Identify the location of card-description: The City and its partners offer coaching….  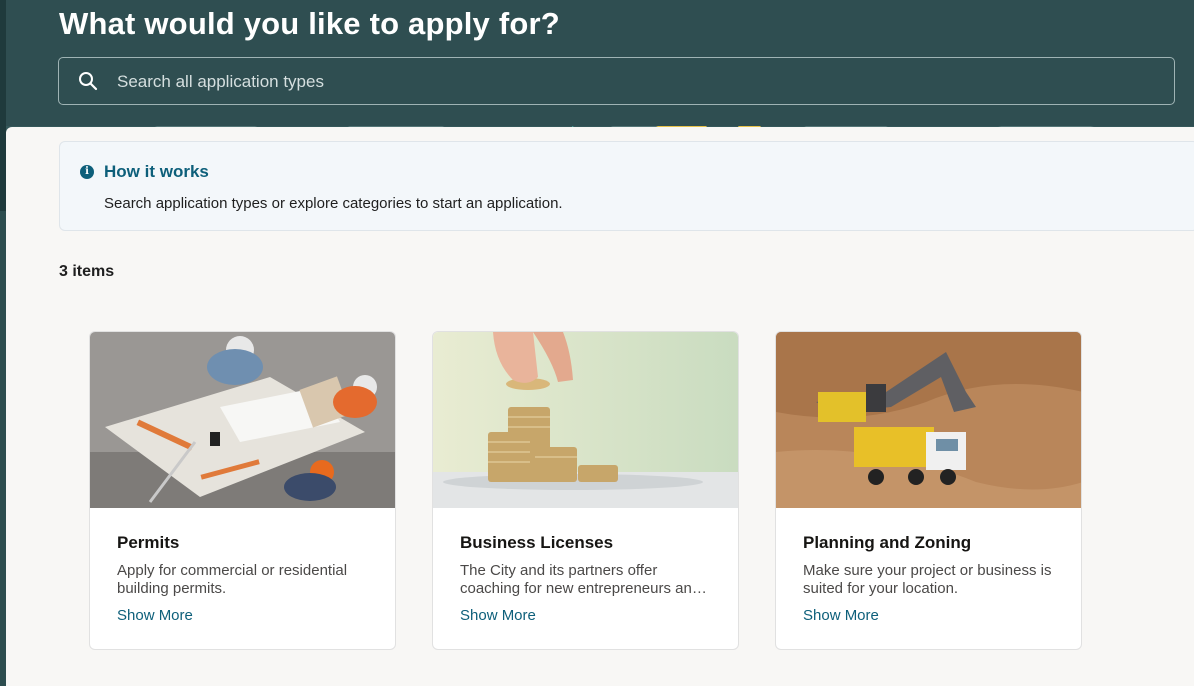
(580, 579).